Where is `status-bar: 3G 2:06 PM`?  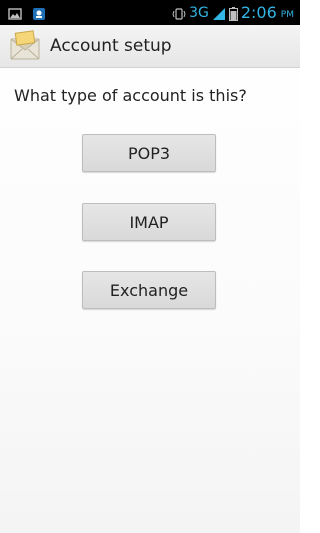 status-bar: 3G 2:06 PM is located at coordinates (150, 12).